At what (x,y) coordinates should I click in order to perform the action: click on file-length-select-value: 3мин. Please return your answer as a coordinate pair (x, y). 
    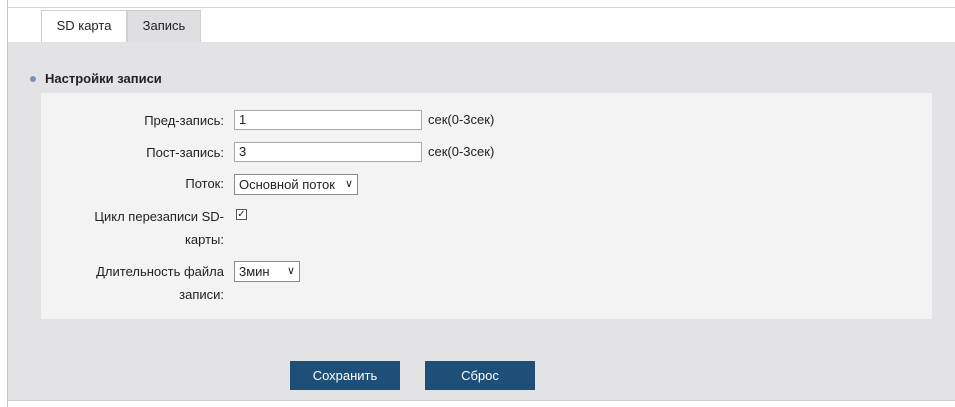
    Looking at the image, I should click on (254, 271).